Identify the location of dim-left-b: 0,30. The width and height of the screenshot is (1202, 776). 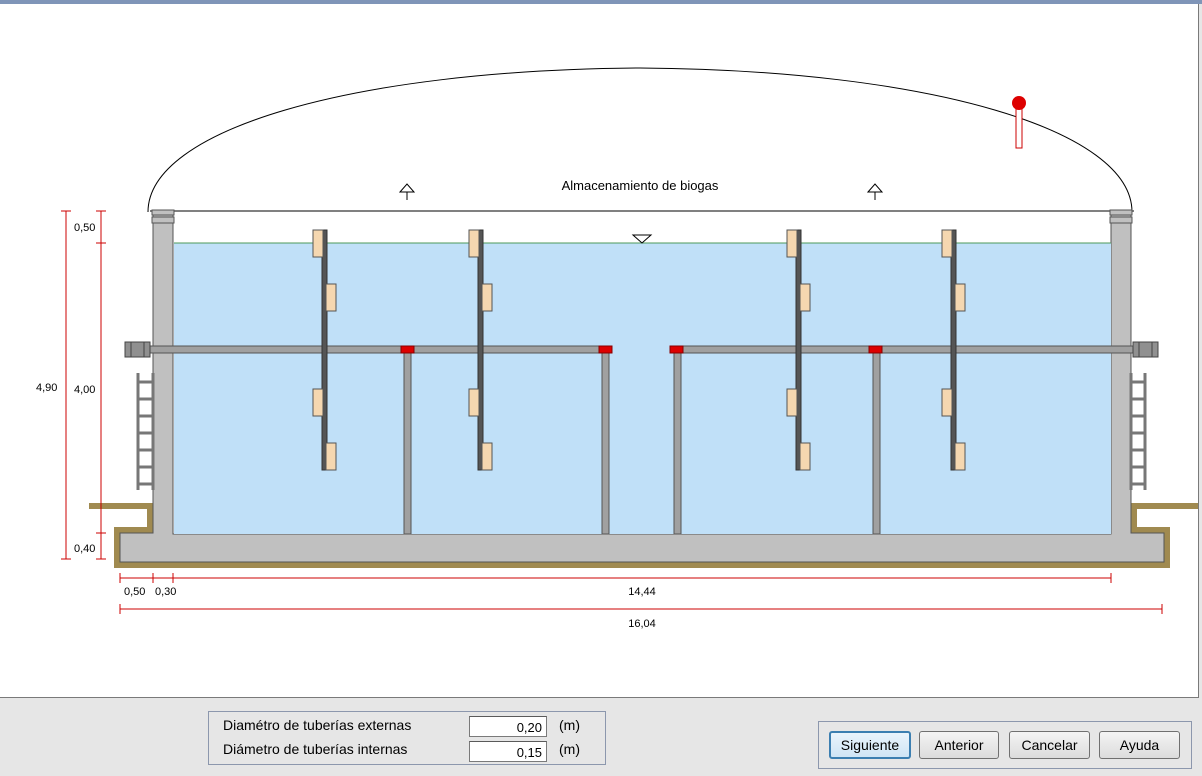
(165, 592).